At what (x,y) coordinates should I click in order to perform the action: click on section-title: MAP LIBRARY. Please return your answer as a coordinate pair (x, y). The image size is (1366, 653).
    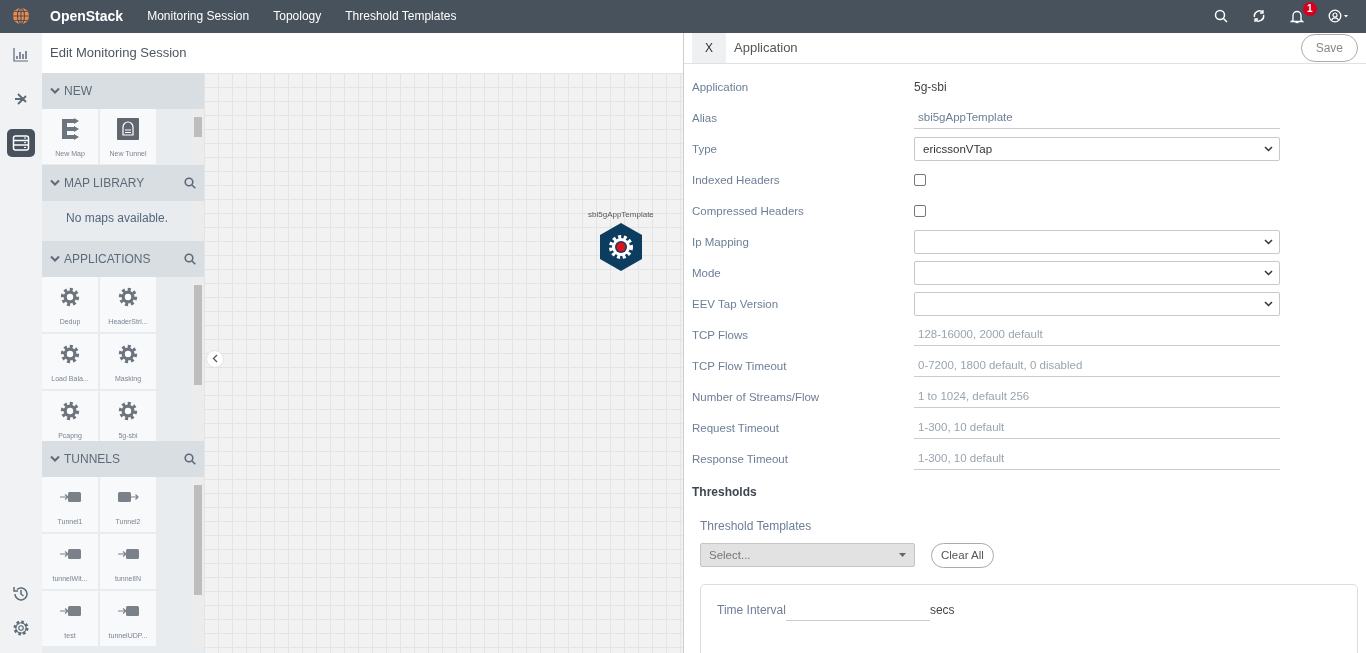
    Looking at the image, I should click on (104, 183).